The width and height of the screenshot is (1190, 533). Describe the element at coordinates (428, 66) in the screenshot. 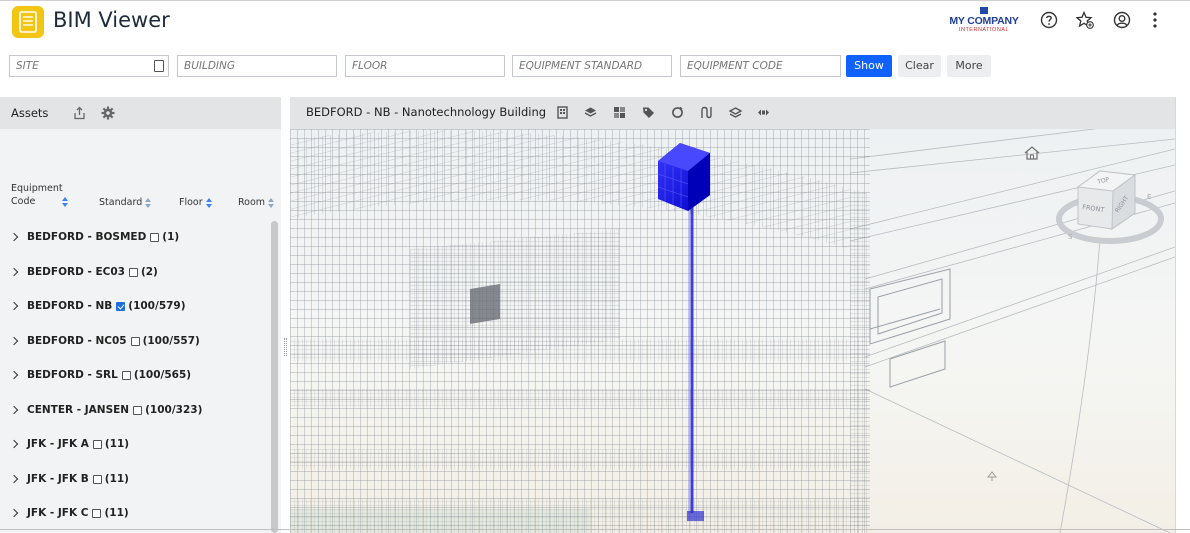

I see `floor-input` at that location.